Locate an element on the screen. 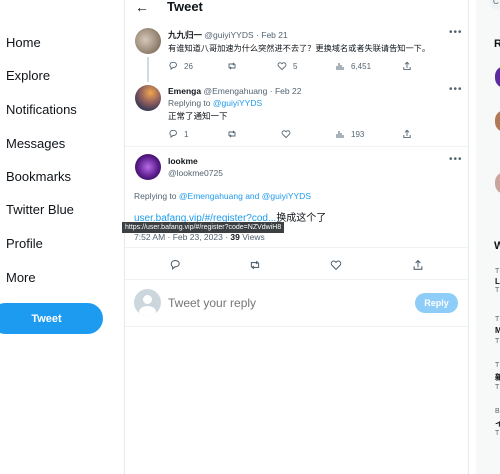  nav-bookmarks: Bookmarks is located at coordinates (38, 176).